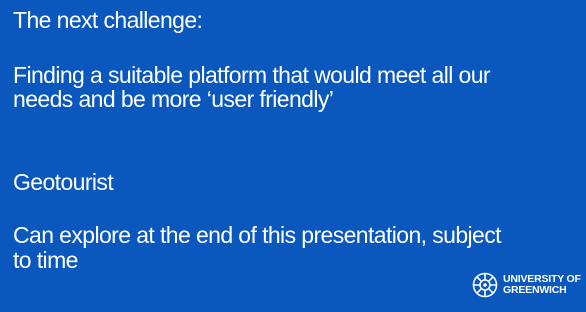  What do you see at coordinates (535, 290) in the screenshot?
I see `logo-line-2: GREENWICH` at bounding box center [535, 290].